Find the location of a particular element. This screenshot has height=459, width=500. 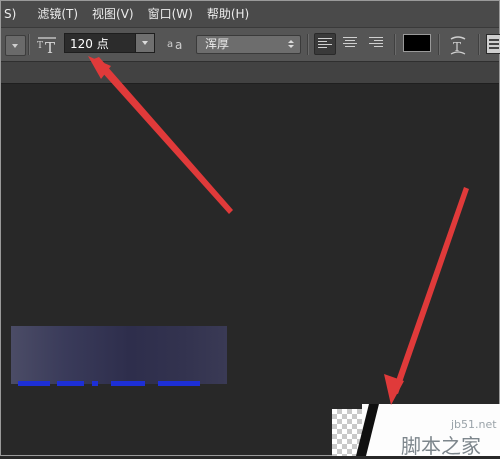

watermark-name: 脚本之家 is located at coordinates (441, 446).